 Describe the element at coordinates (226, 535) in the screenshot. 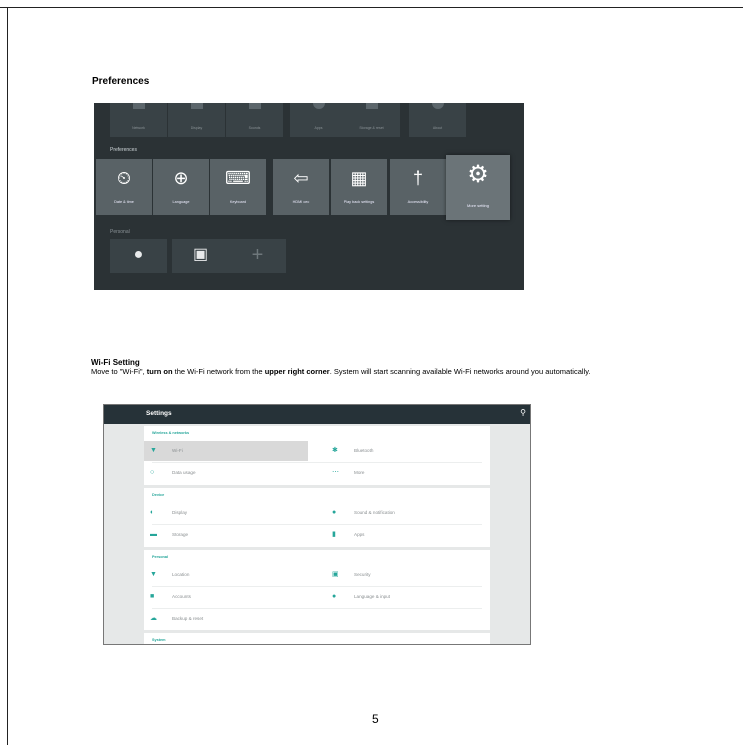

I see `settings-item-storage: ▬ Storage` at that location.